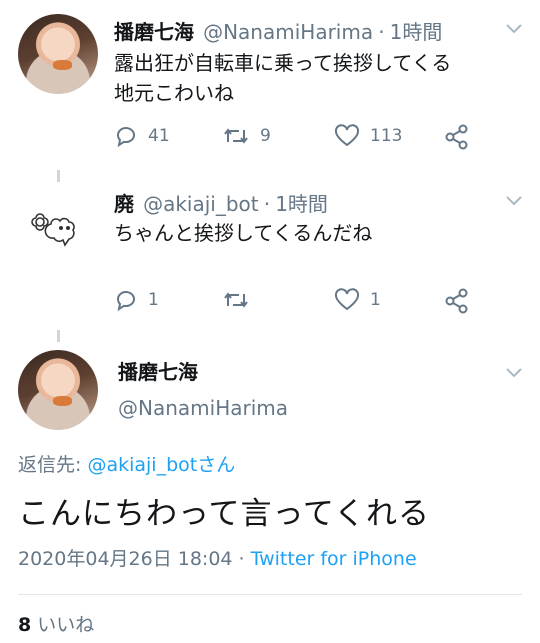 The height and width of the screenshot is (643, 540). What do you see at coordinates (375, 300) in the screenshot?
I see `tweet2-like-count: 1` at bounding box center [375, 300].